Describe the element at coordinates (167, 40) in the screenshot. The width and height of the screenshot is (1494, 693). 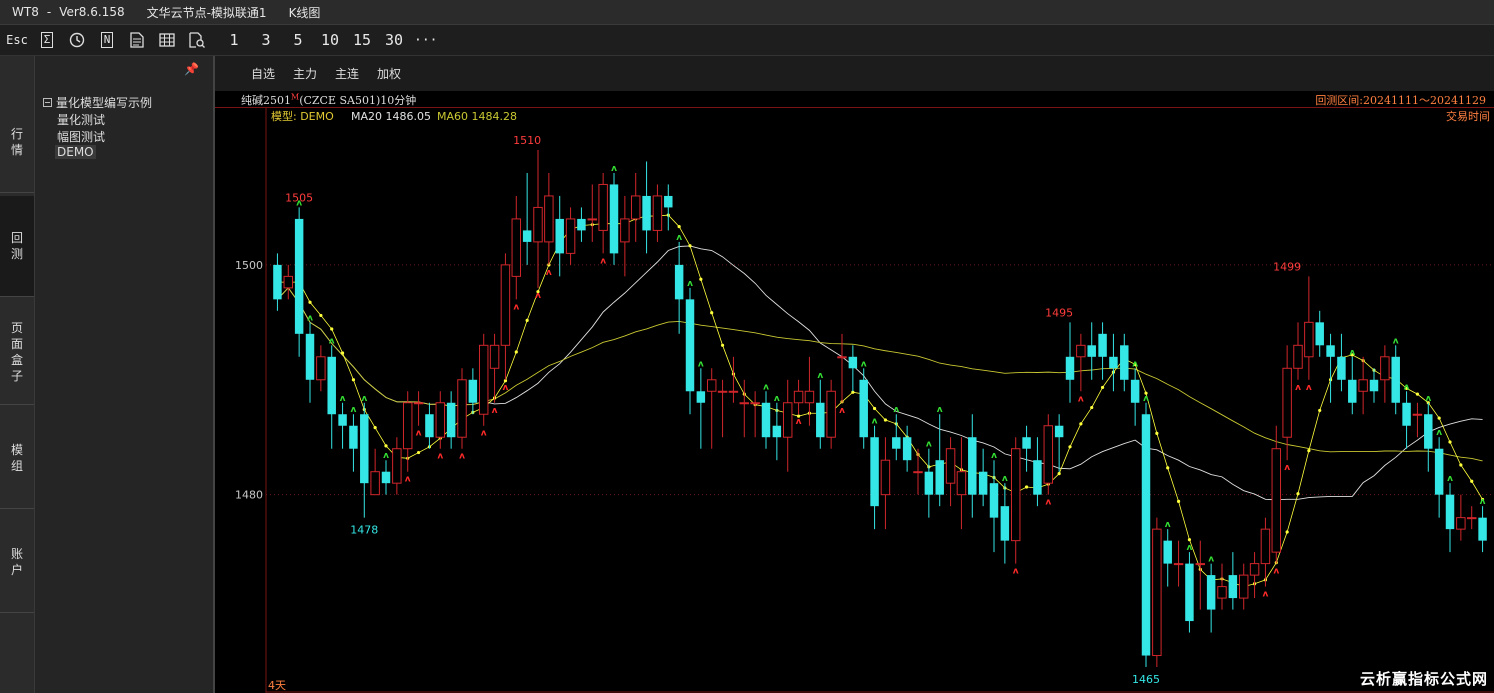
I see `table-button` at that location.